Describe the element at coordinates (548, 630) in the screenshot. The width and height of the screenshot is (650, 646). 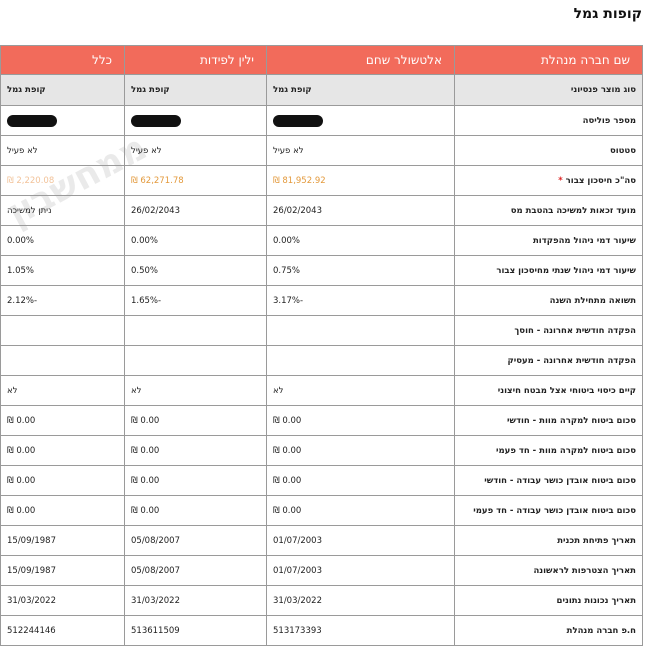
I see `row-label: ח.פ חברה מנהלת` at that location.